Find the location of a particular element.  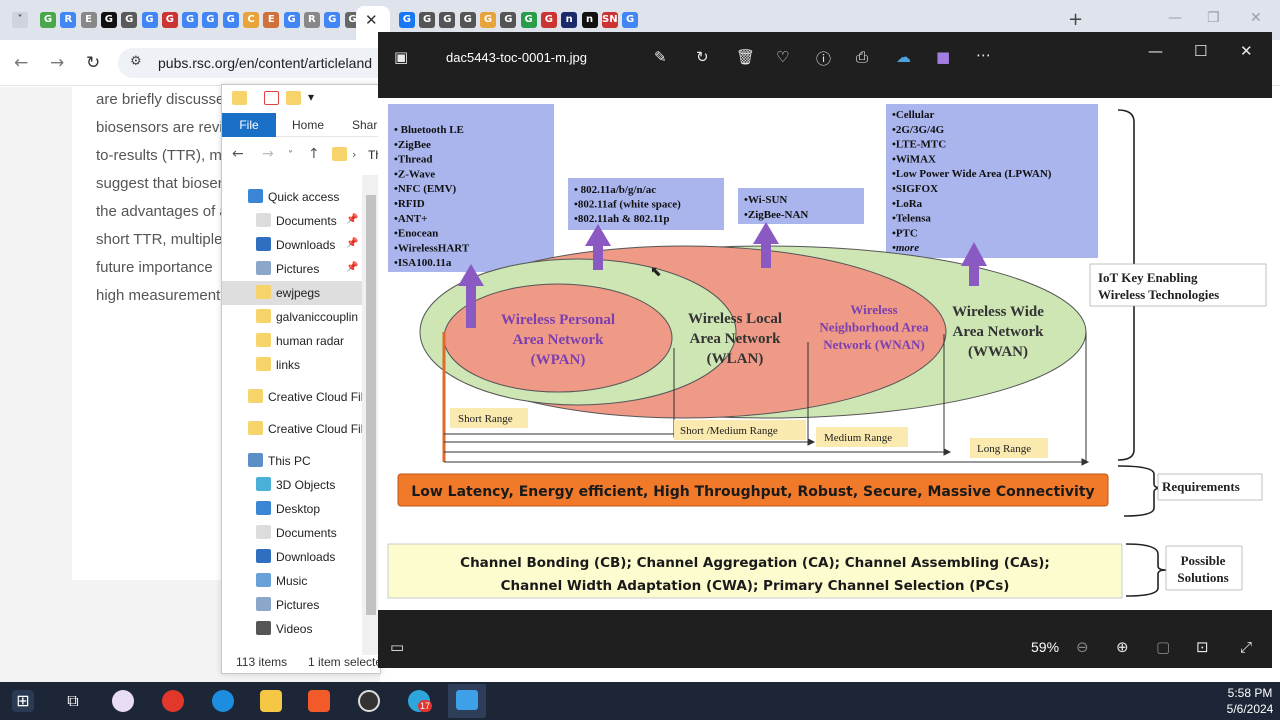

info-icon: ⓘ is located at coordinates (823, 58).